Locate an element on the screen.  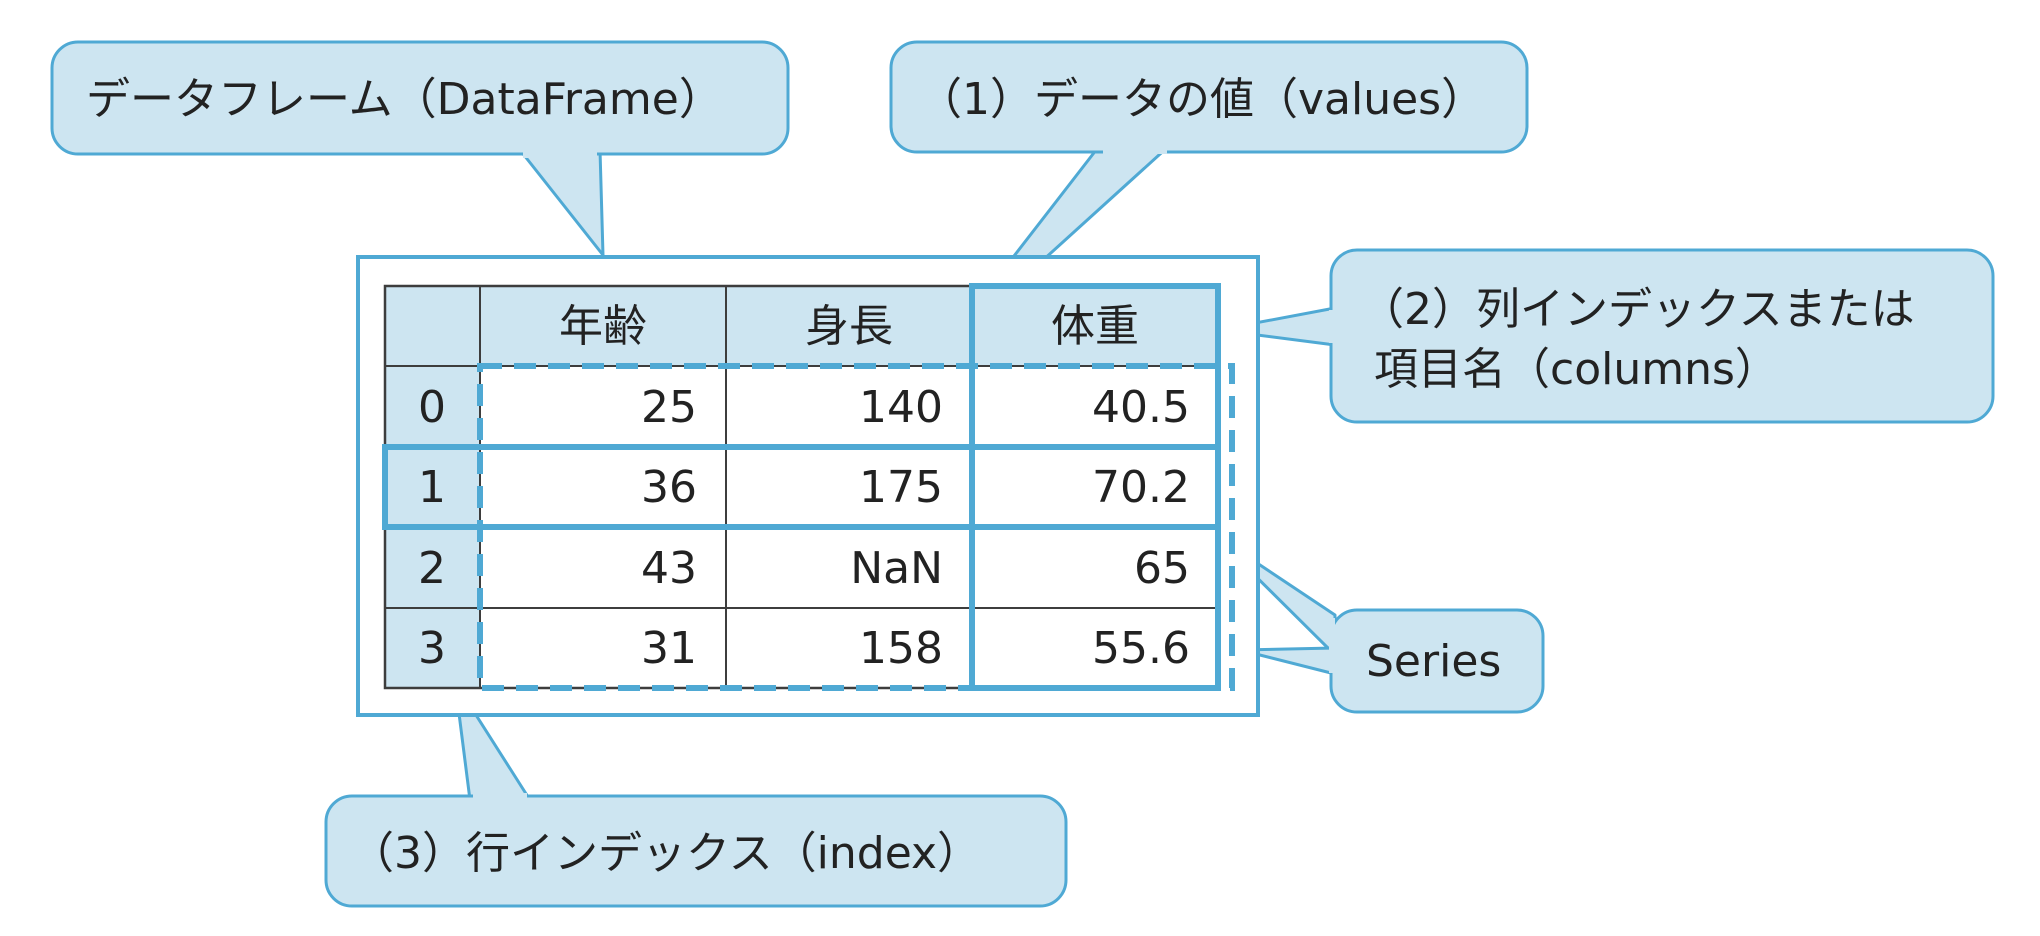
row-index-3: 3 is located at coordinates (432, 648).